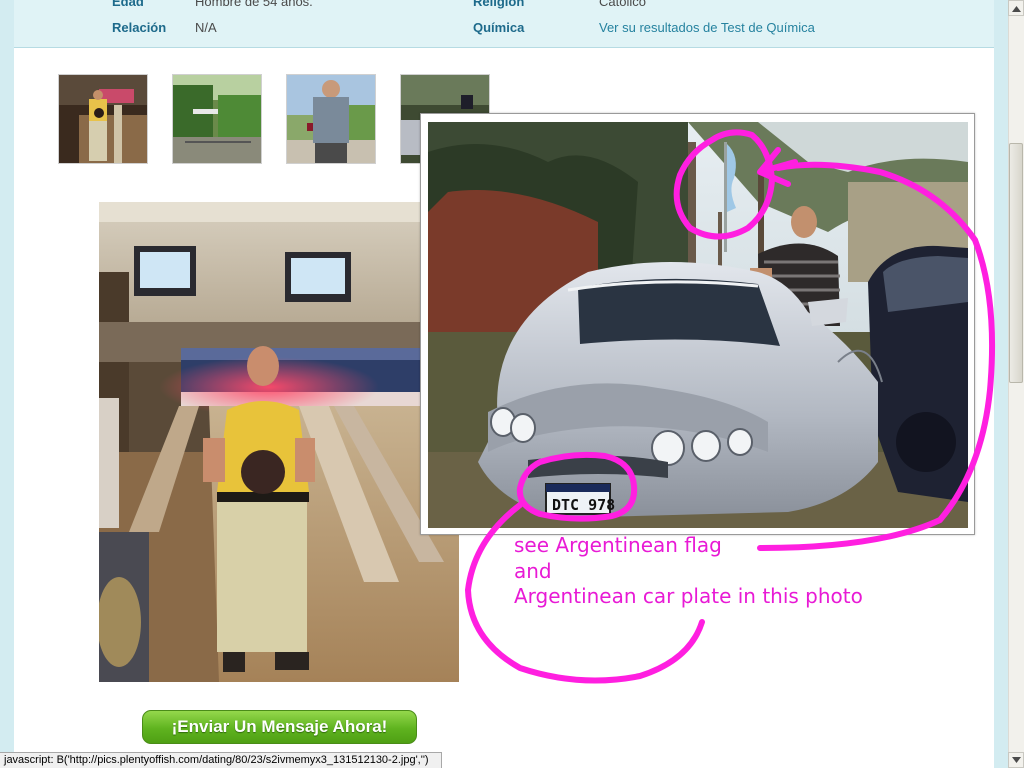  I want to click on bowling-thumbnail-image, so click(103, 119).